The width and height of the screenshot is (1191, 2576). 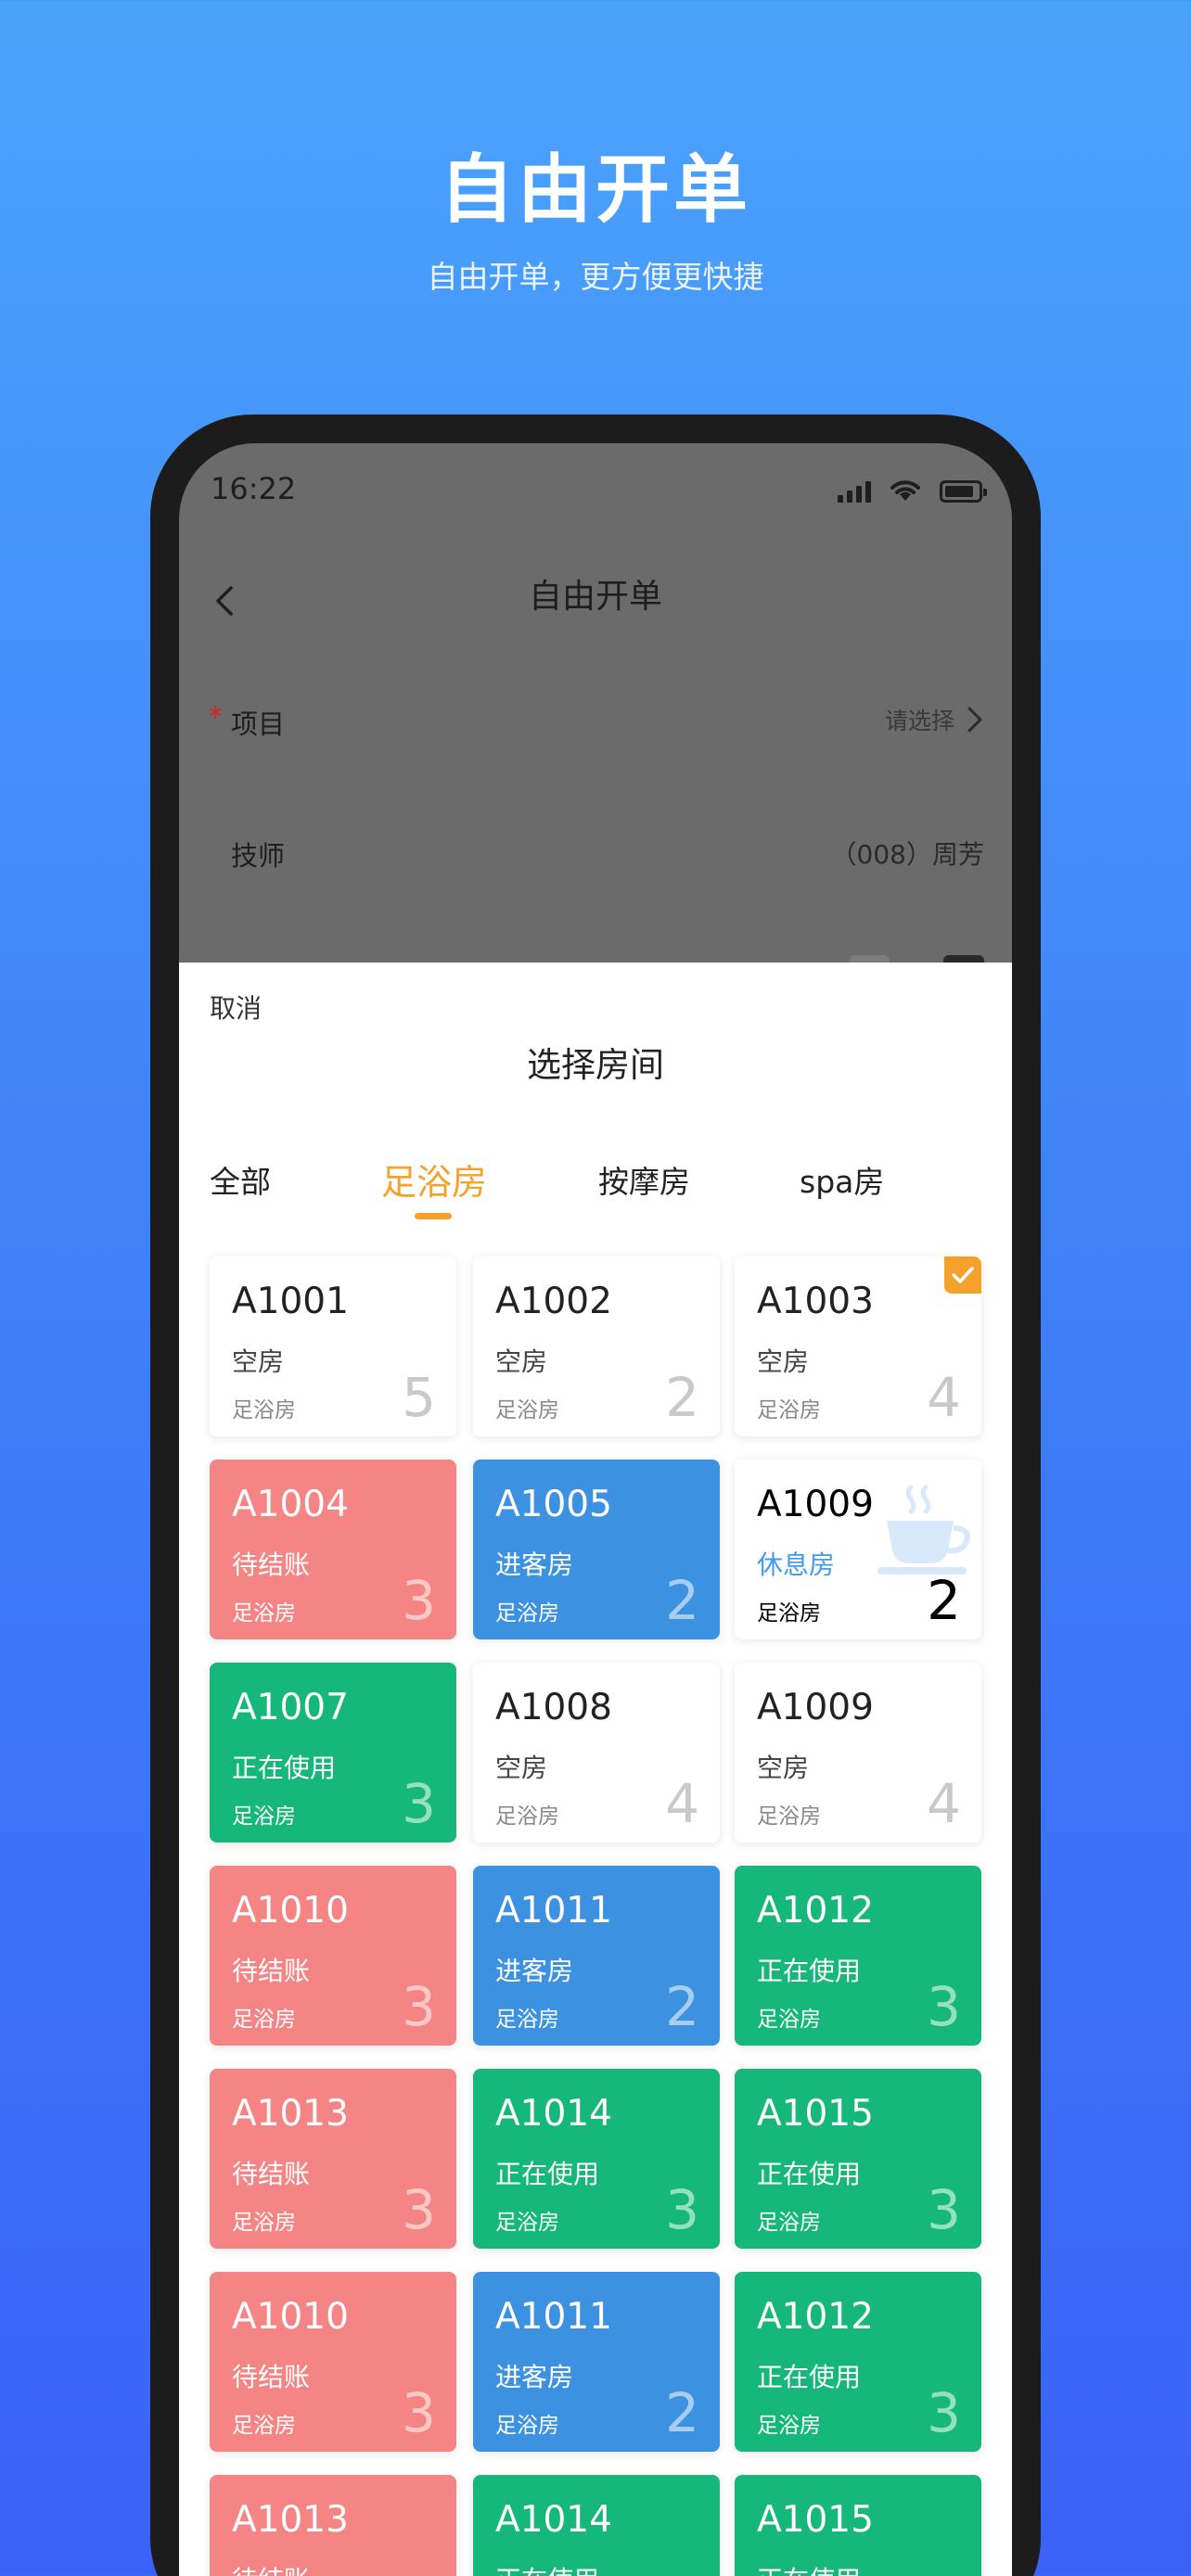 I want to click on nav-title: 自由开单, so click(x=595, y=597).